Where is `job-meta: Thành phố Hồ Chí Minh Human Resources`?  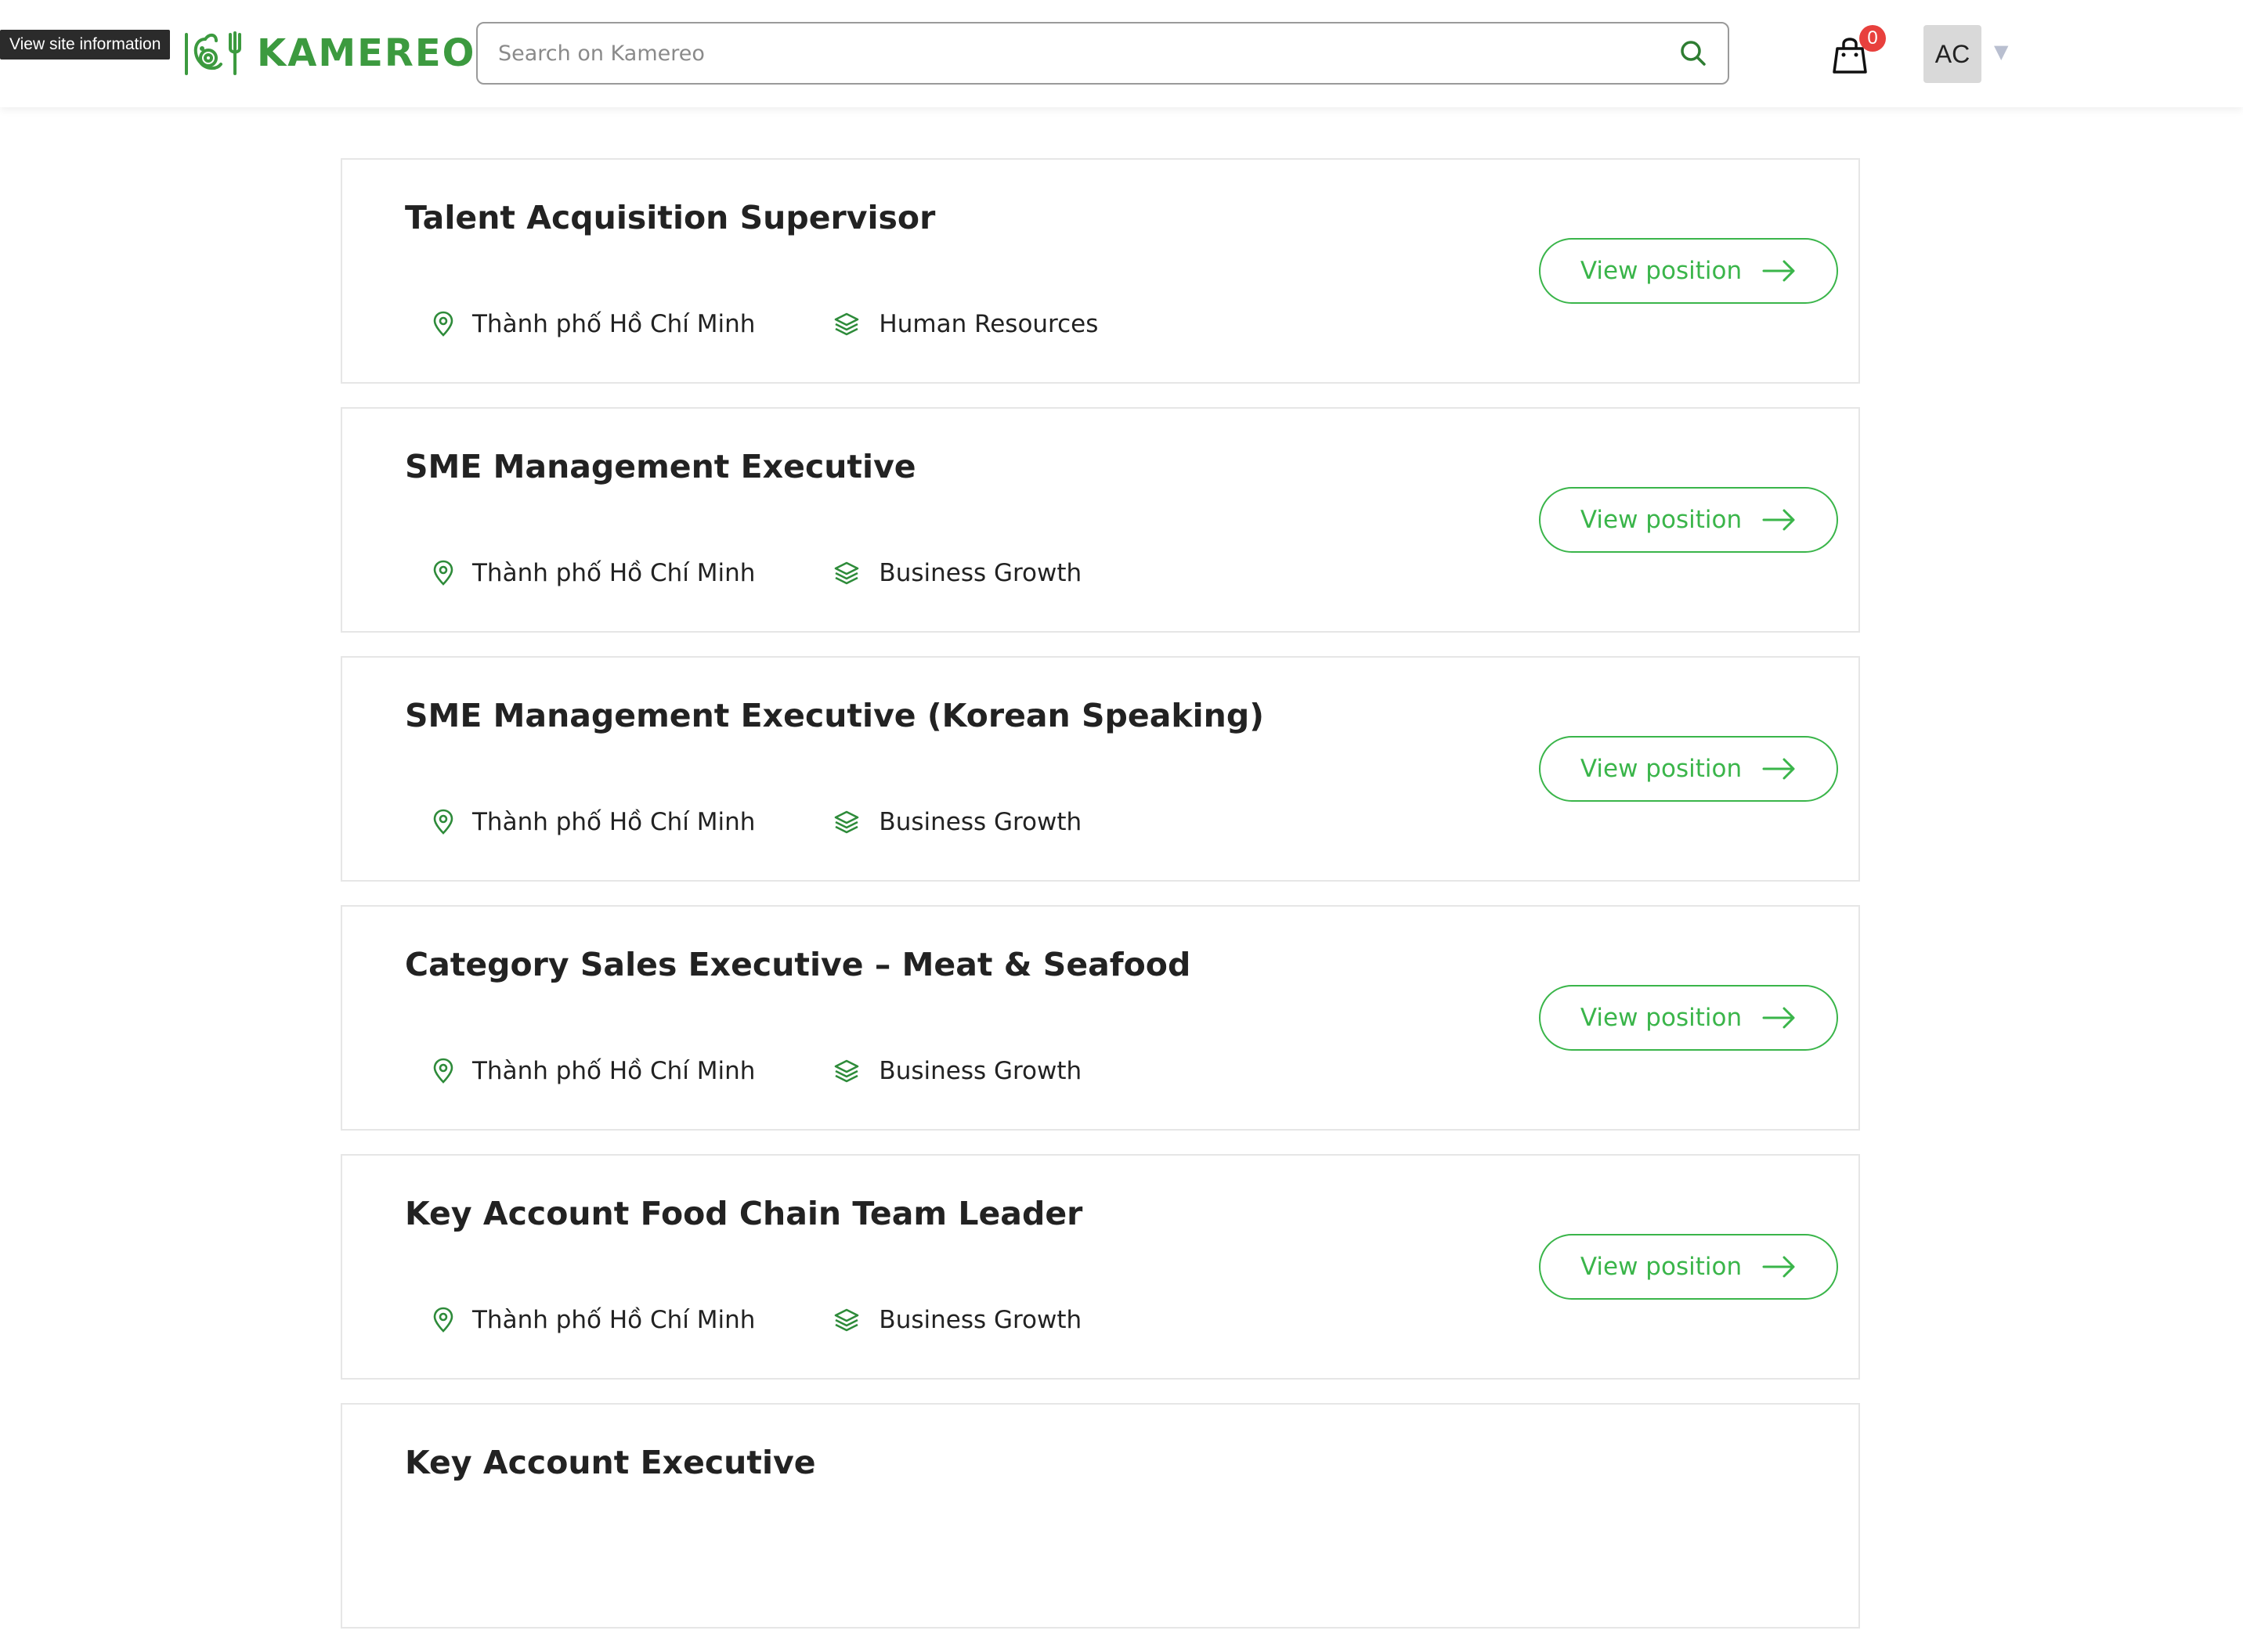 job-meta: Thành phố Hồ Chí Minh Human Resources is located at coordinates (764, 324).